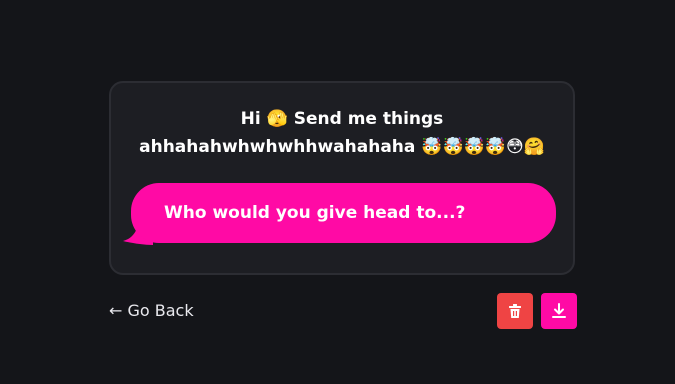 Image resolution: width=675 pixels, height=384 pixels. What do you see at coordinates (342, 119) in the screenshot?
I see `prompt-line-1: Hi 🫣 Send me things` at bounding box center [342, 119].